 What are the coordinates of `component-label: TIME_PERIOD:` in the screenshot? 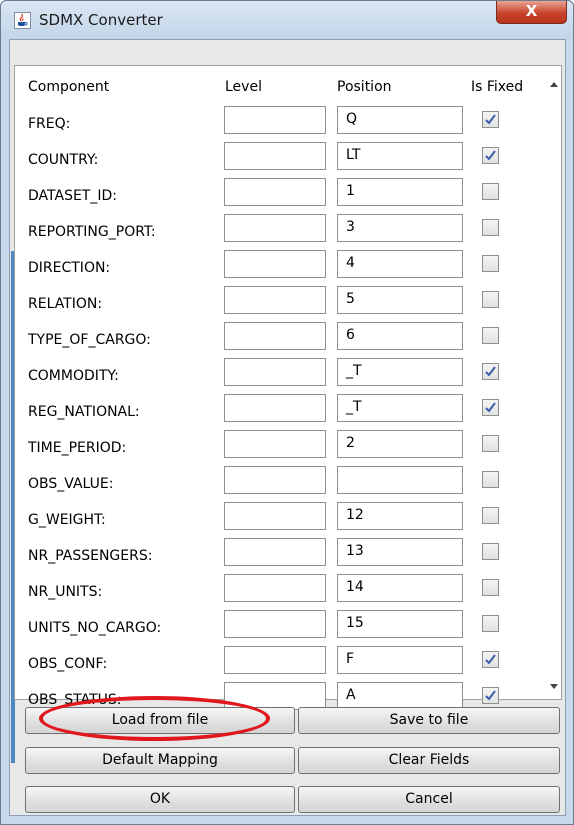 It's located at (77, 448).